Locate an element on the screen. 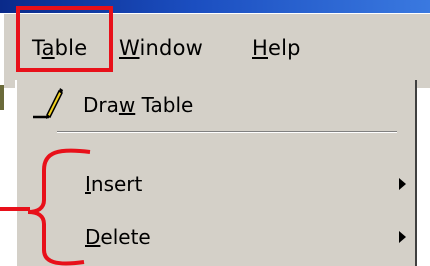 The image size is (430, 266). menu-help: Help is located at coordinates (276, 48).